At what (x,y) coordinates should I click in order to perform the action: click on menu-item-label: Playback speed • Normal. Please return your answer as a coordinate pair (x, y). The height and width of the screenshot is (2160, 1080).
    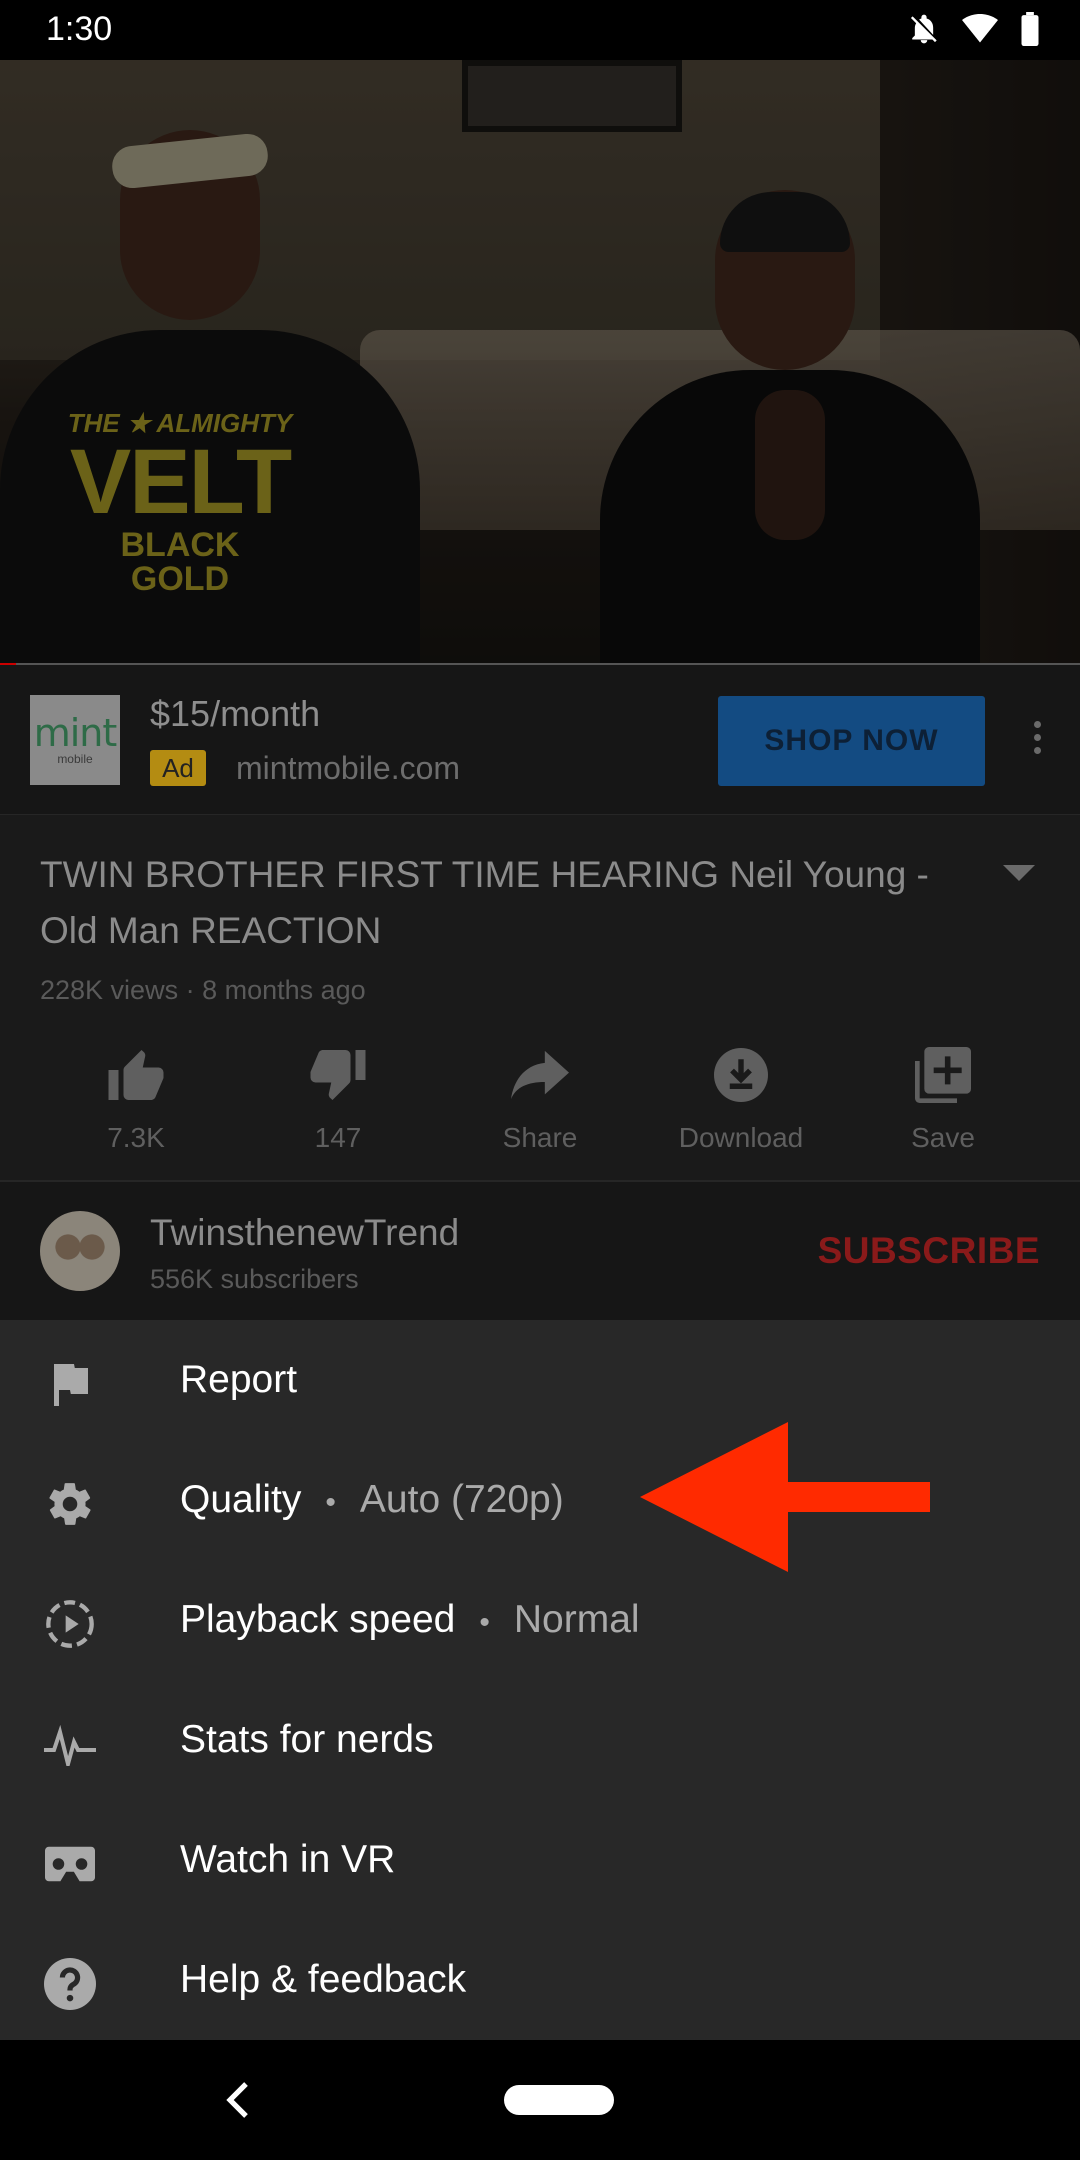
    Looking at the image, I should click on (410, 1619).